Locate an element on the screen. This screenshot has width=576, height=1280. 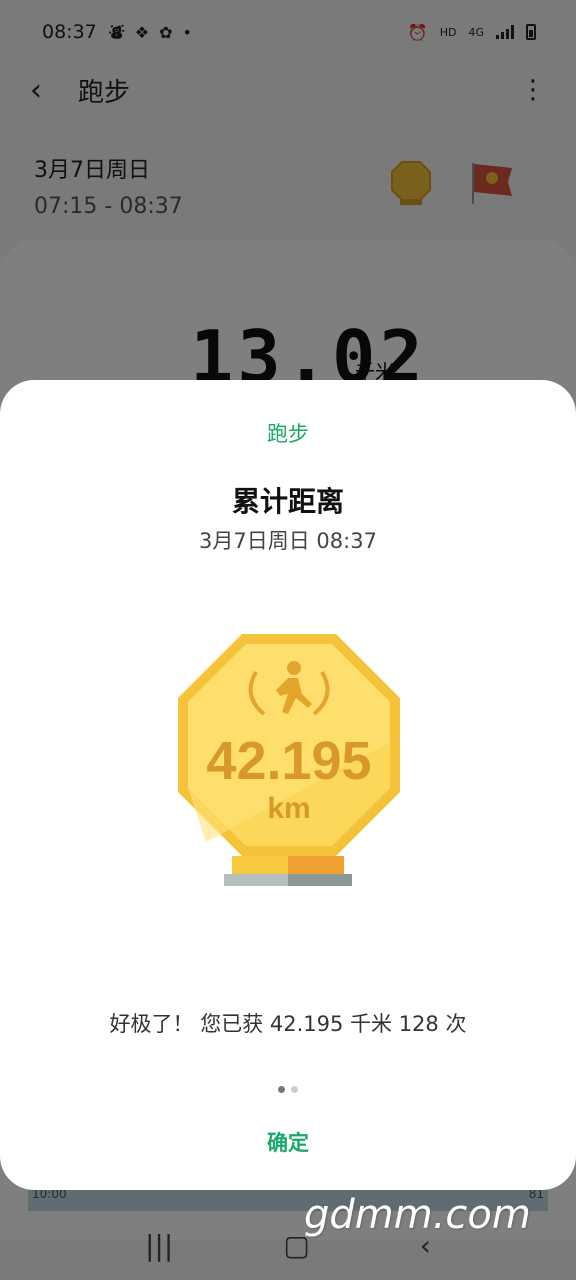
dialog-category: 跑步 is located at coordinates (288, 434).